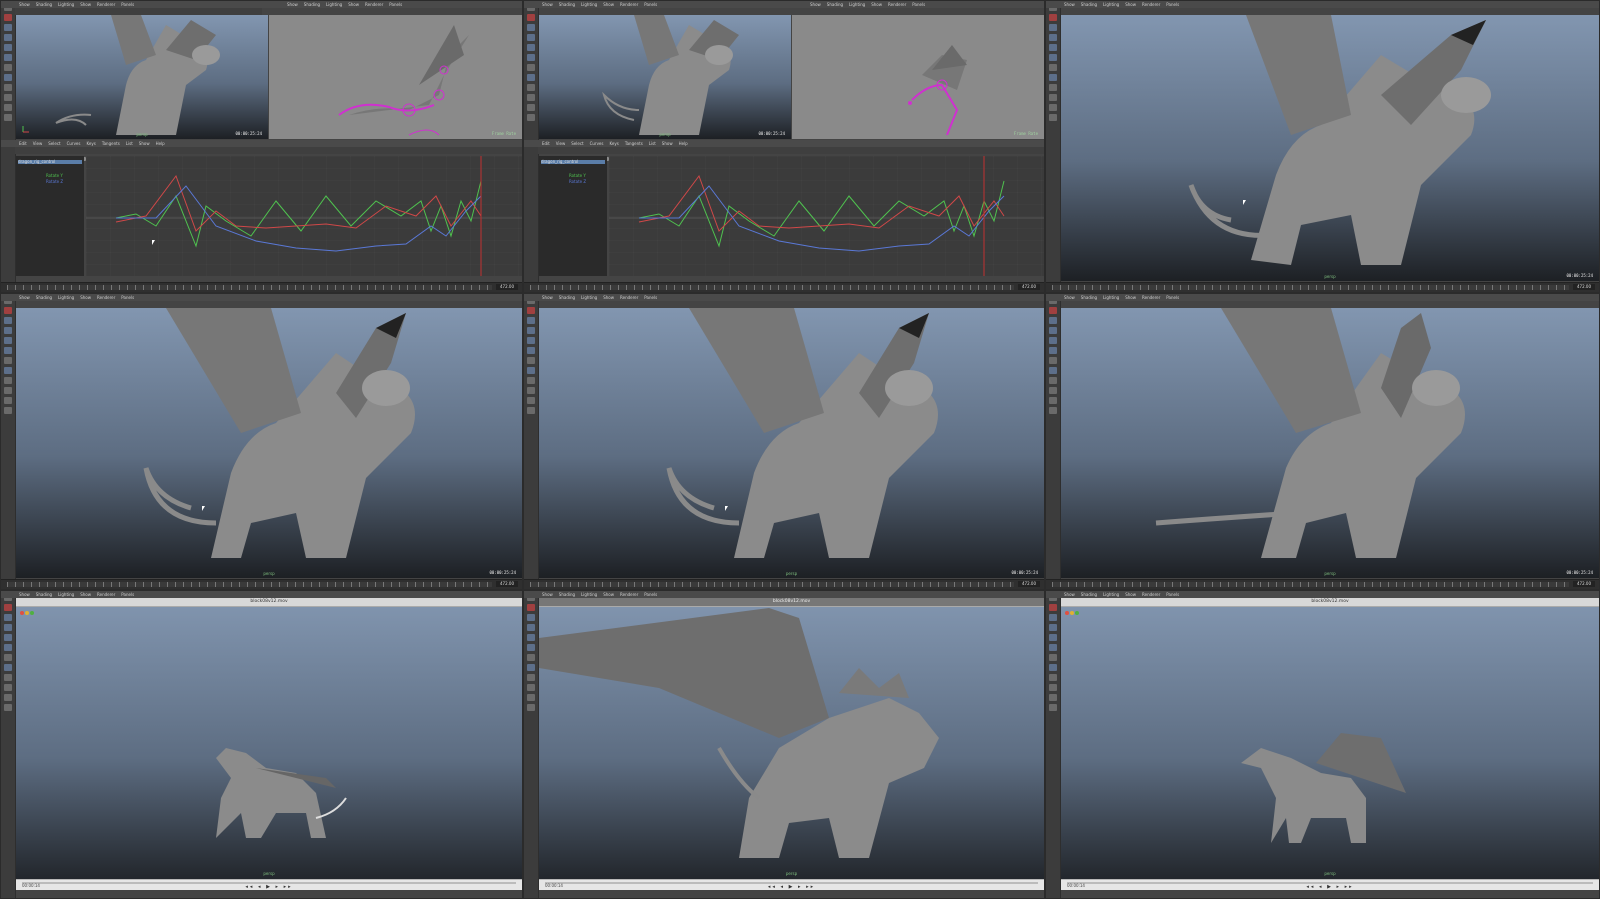  Describe the element at coordinates (160, 143) in the screenshot. I see `ge-menu-help: Help` at that location.